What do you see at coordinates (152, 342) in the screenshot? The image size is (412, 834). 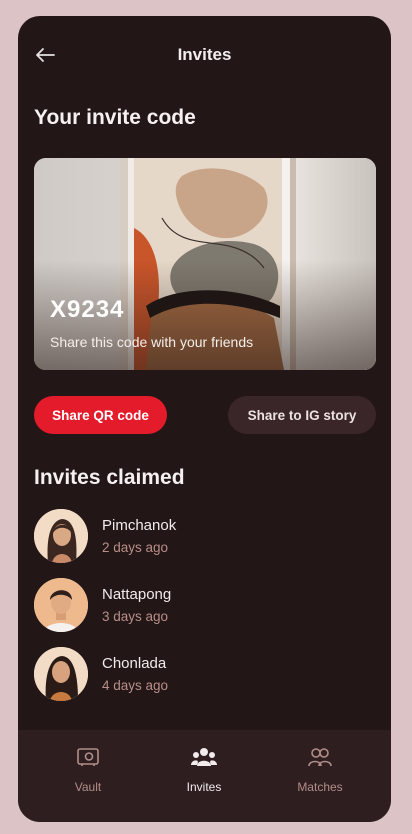 I see `invite-code-hint: Share this code with your friends` at bounding box center [152, 342].